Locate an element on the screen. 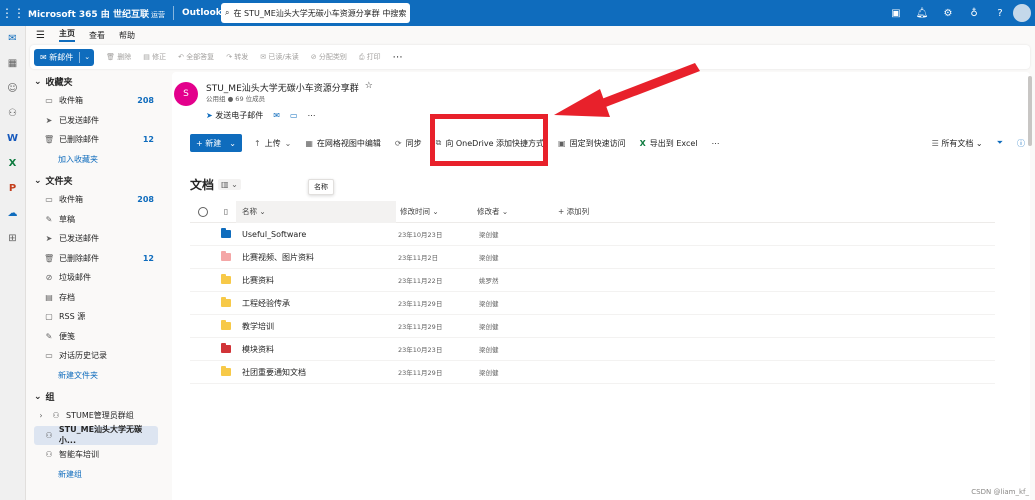 This screenshot has height=500, width=1035. sidebar-item-sent: ➤ 已发送邮件 is located at coordinates (95, 239).